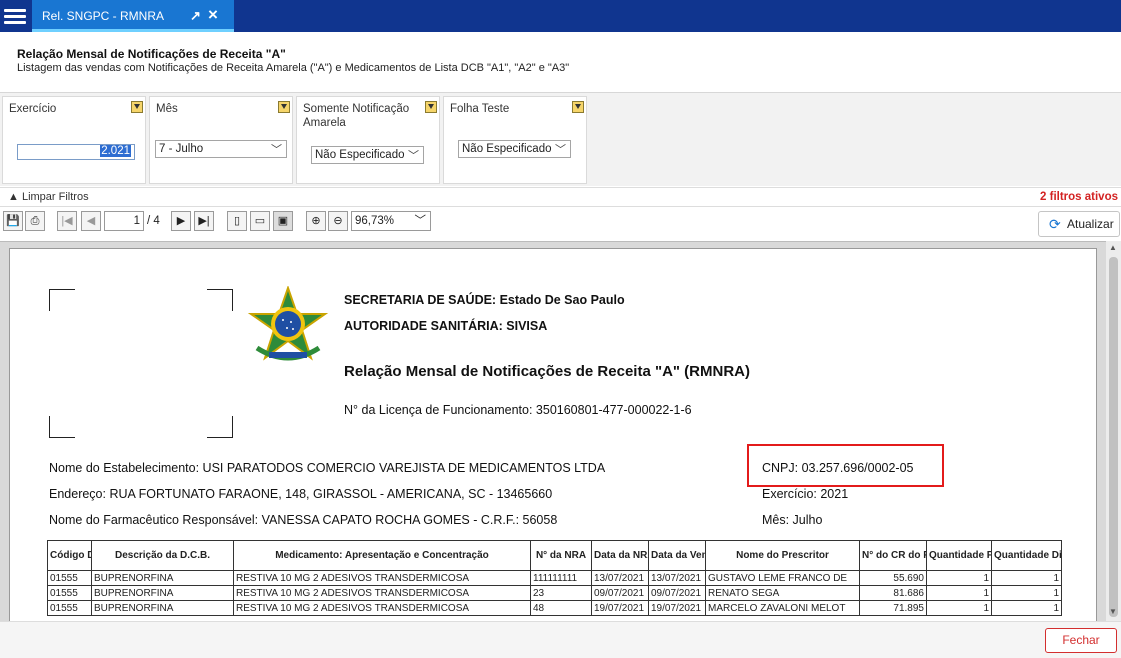 This screenshot has height=658, width=1121. I want to click on page-number-input: 1, so click(124, 221).